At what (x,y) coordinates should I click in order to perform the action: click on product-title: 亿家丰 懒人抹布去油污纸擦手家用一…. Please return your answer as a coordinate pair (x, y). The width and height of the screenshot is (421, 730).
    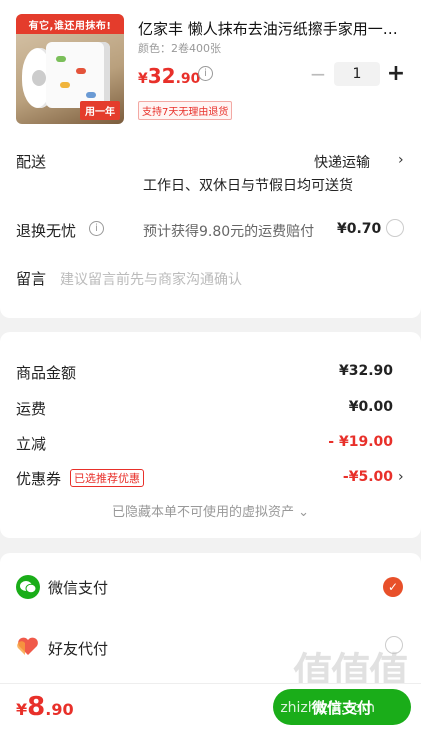
    Looking at the image, I should click on (273, 28).